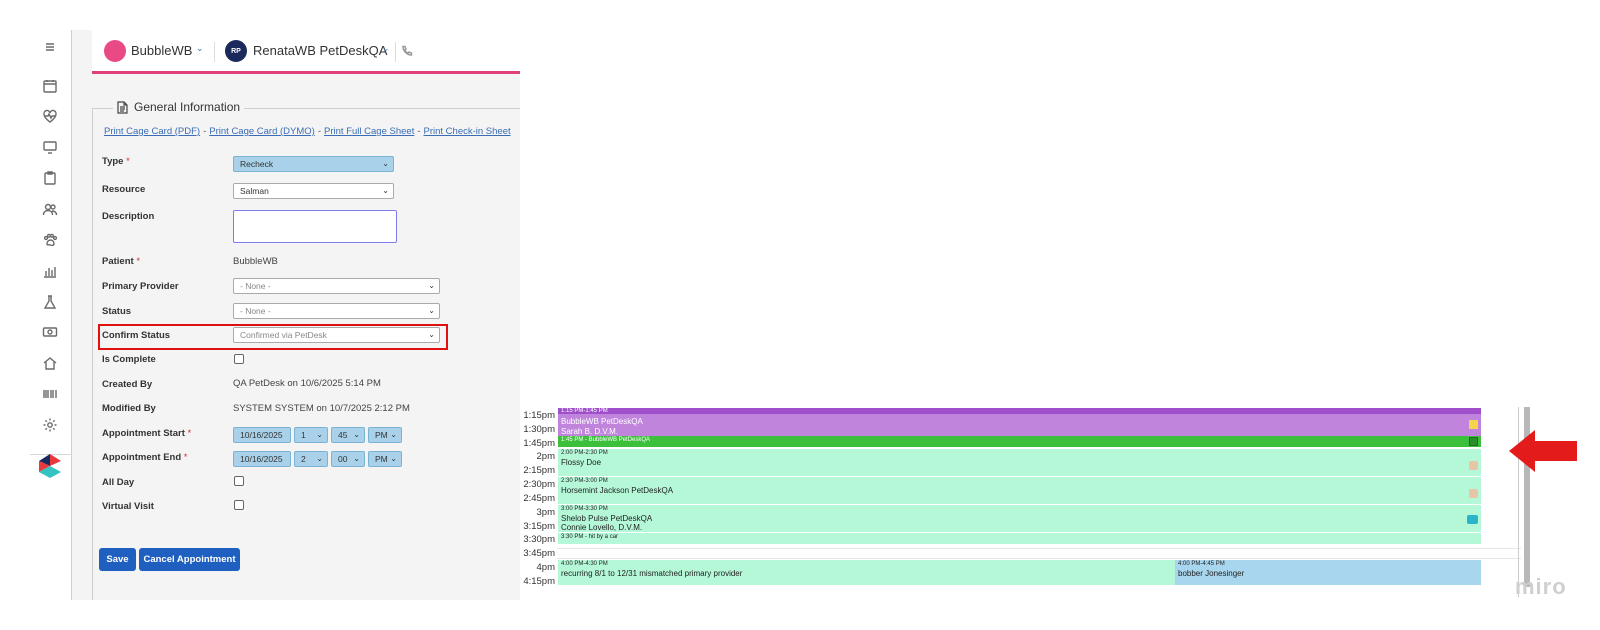 The height and width of the screenshot is (630, 1600). Describe the element at coordinates (118, 482) in the screenshot. I see `all-day-label: All Day` at that location.